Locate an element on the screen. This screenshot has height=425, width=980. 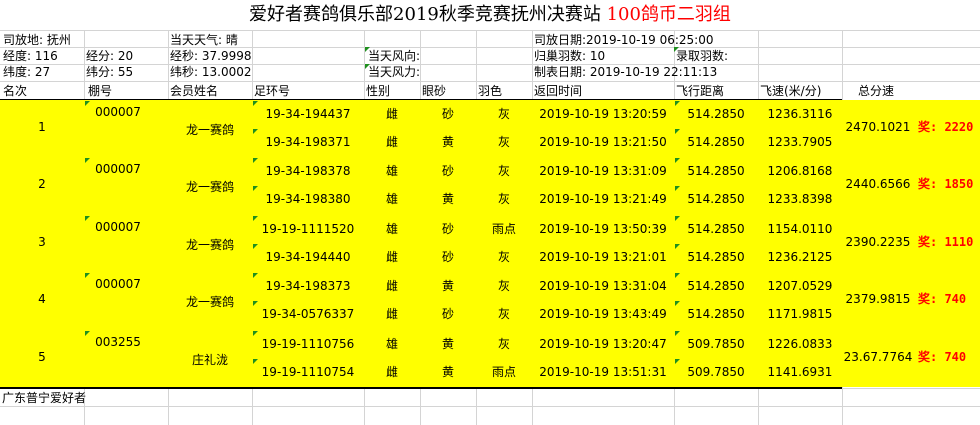
header-eye: 眼砂 is located at coordinates (434, 91).